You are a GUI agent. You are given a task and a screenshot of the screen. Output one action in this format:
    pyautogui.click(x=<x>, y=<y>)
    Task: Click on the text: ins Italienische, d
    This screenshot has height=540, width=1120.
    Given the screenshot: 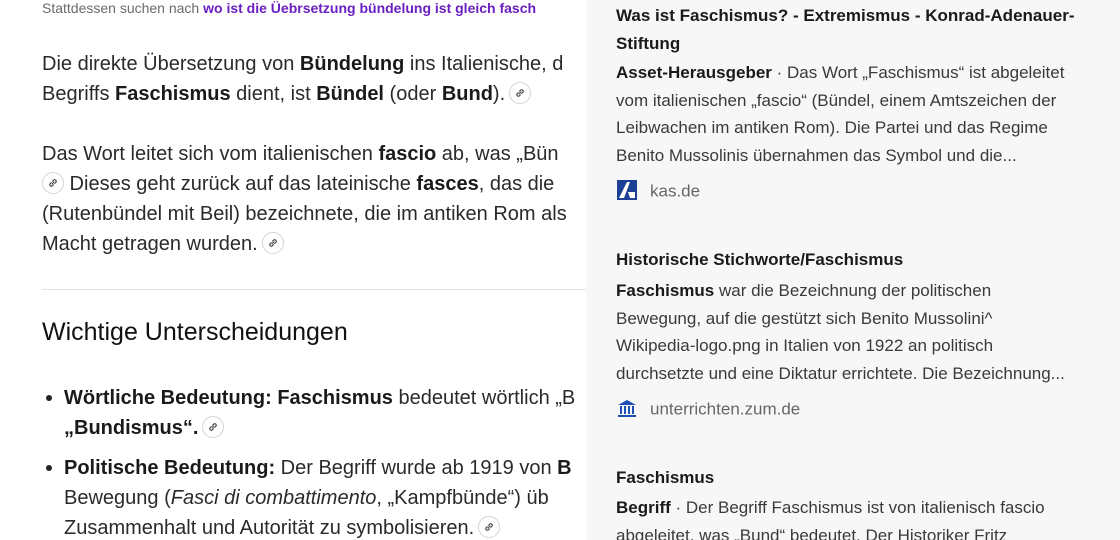 What is the action you would take?
    pyautogui.click(x=484, y=64)
    